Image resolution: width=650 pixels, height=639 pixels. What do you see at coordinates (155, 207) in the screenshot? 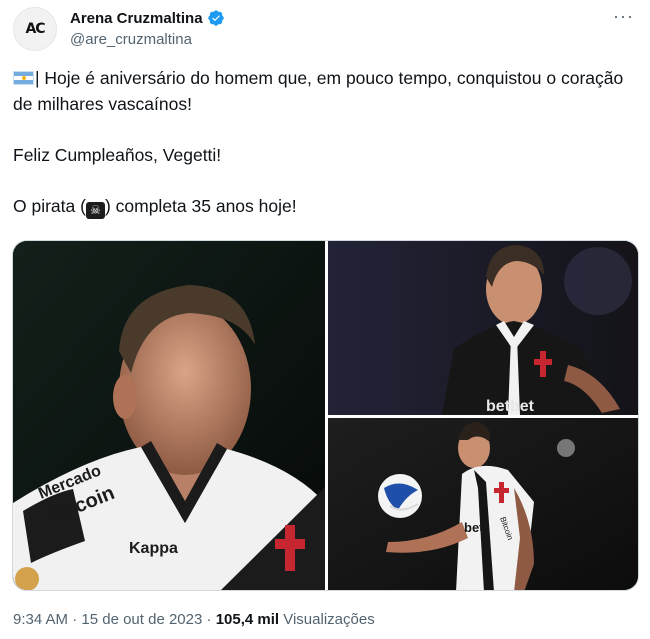
I see `tweet-line-3: O pirata (☠) completa 35 anos hoje!` at bounding box center [155, 207].